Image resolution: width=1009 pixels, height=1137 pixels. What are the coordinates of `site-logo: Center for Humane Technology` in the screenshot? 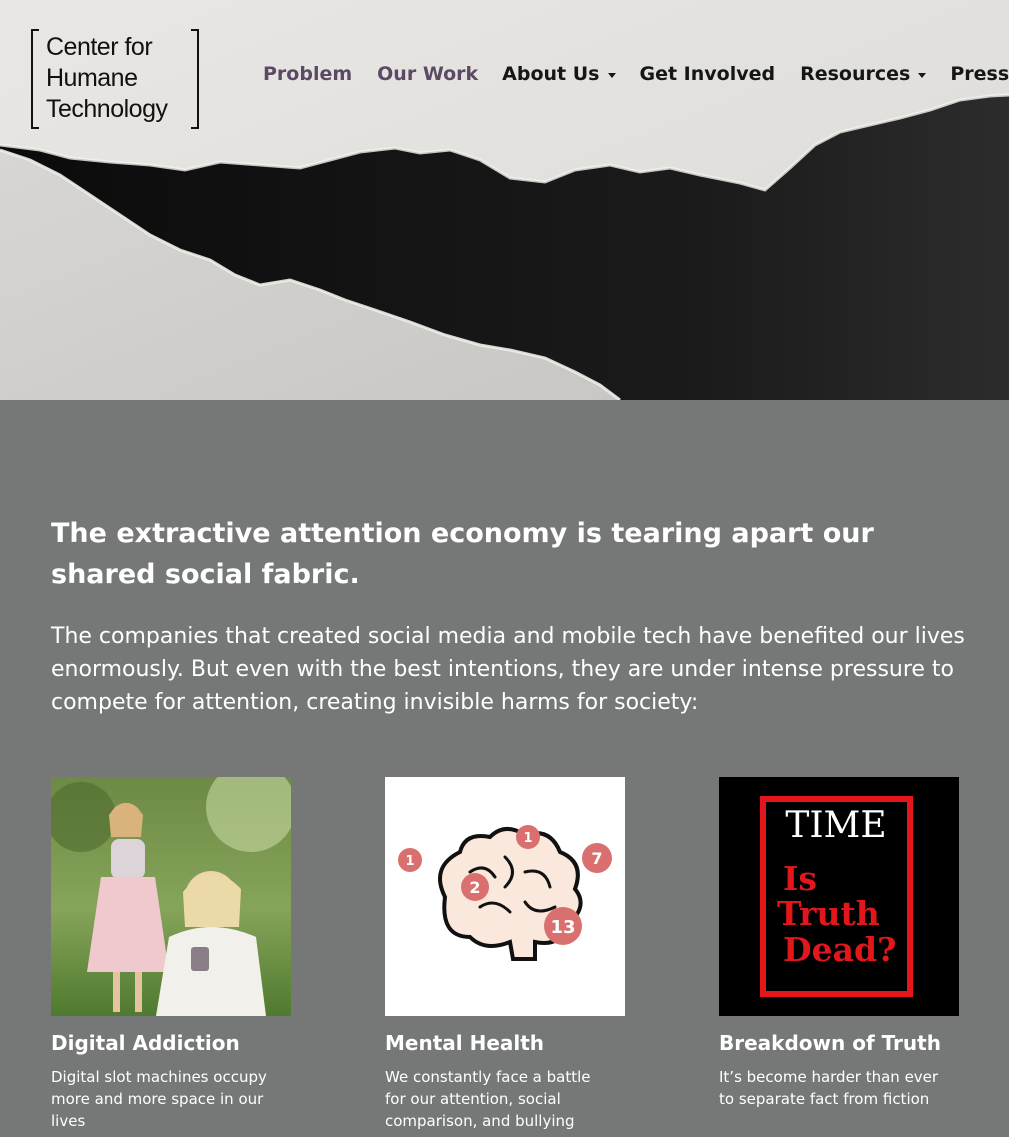 It's located at (115, 79).